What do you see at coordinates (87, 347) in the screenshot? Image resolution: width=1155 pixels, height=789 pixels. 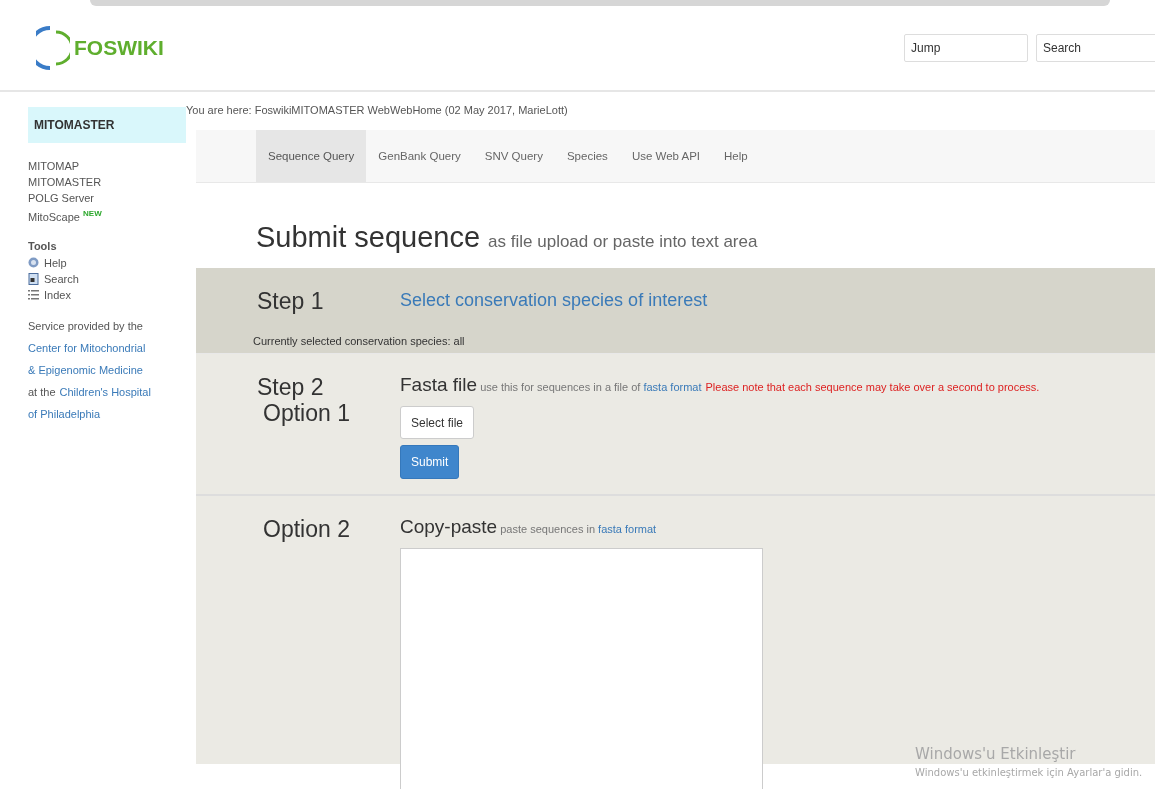 I see `service-link: Center for Mitochondrial` at bounding box center [87, 347].